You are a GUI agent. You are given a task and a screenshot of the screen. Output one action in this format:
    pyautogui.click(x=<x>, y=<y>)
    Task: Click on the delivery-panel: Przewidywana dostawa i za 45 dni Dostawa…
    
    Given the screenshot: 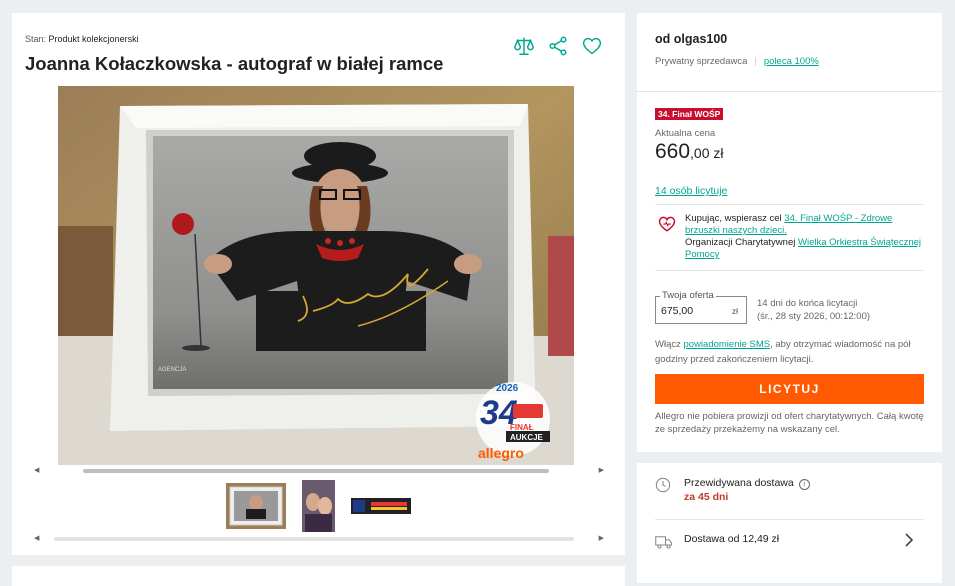 What is the action you would take?
    pyautogui.click(x=789, y=523)
    